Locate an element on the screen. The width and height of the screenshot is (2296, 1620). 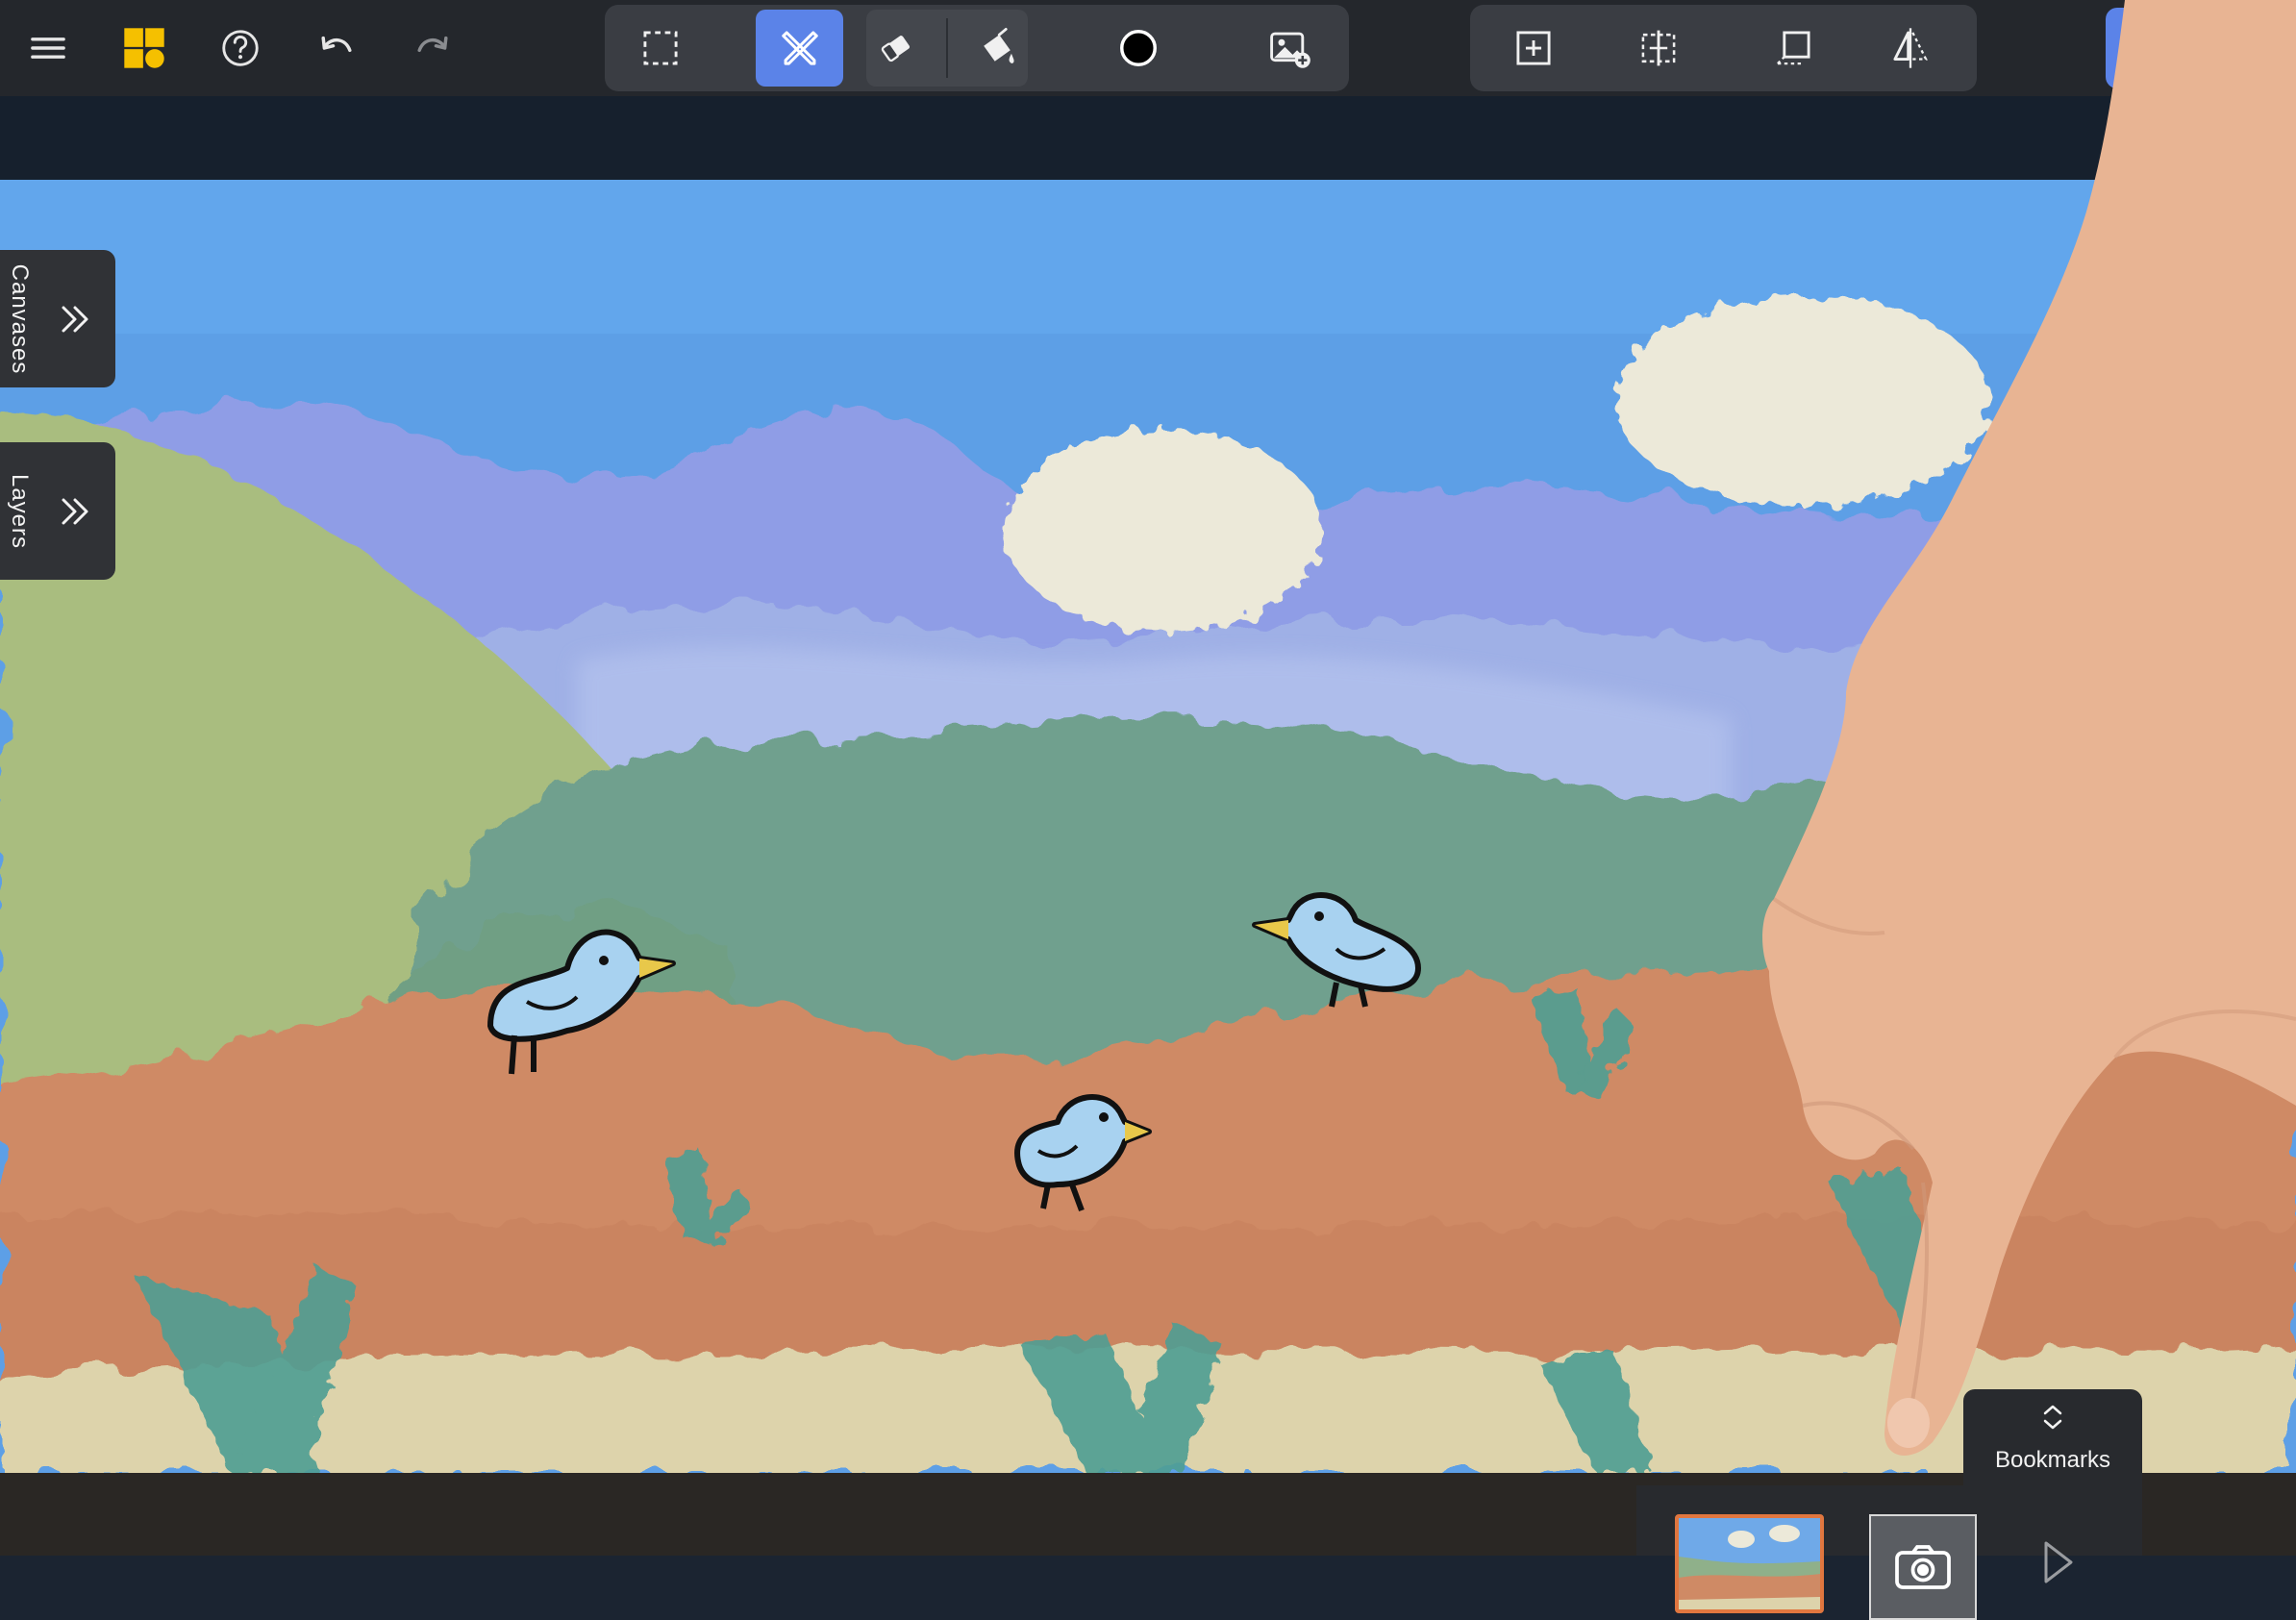
top-toolbar is located at coordinates (1148, 48).